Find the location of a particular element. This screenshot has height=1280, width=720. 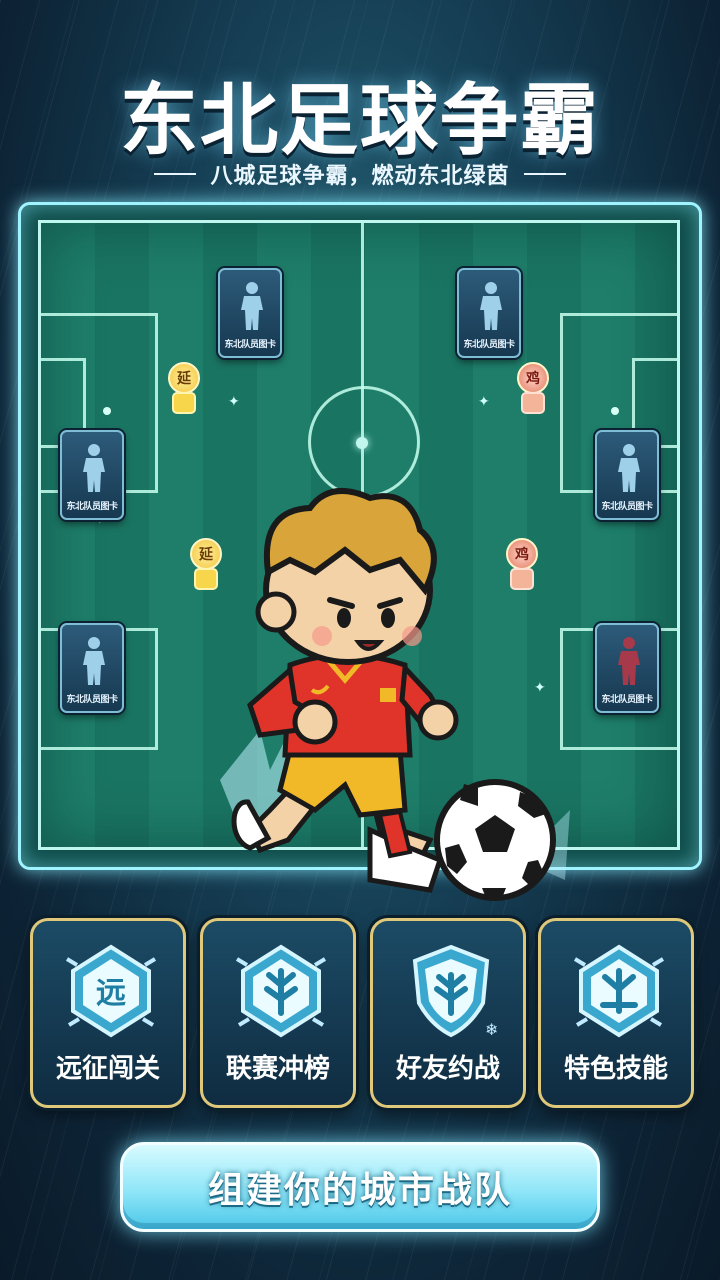

build-team-button: 组建你的城市战队 is located at coordinates (360, 1187).